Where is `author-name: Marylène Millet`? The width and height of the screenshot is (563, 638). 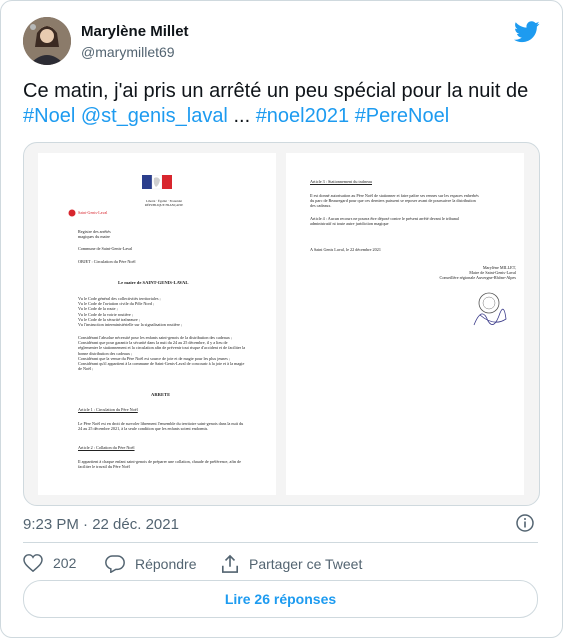 author-name: Marylène Millet is located at coordinates (135, 31).